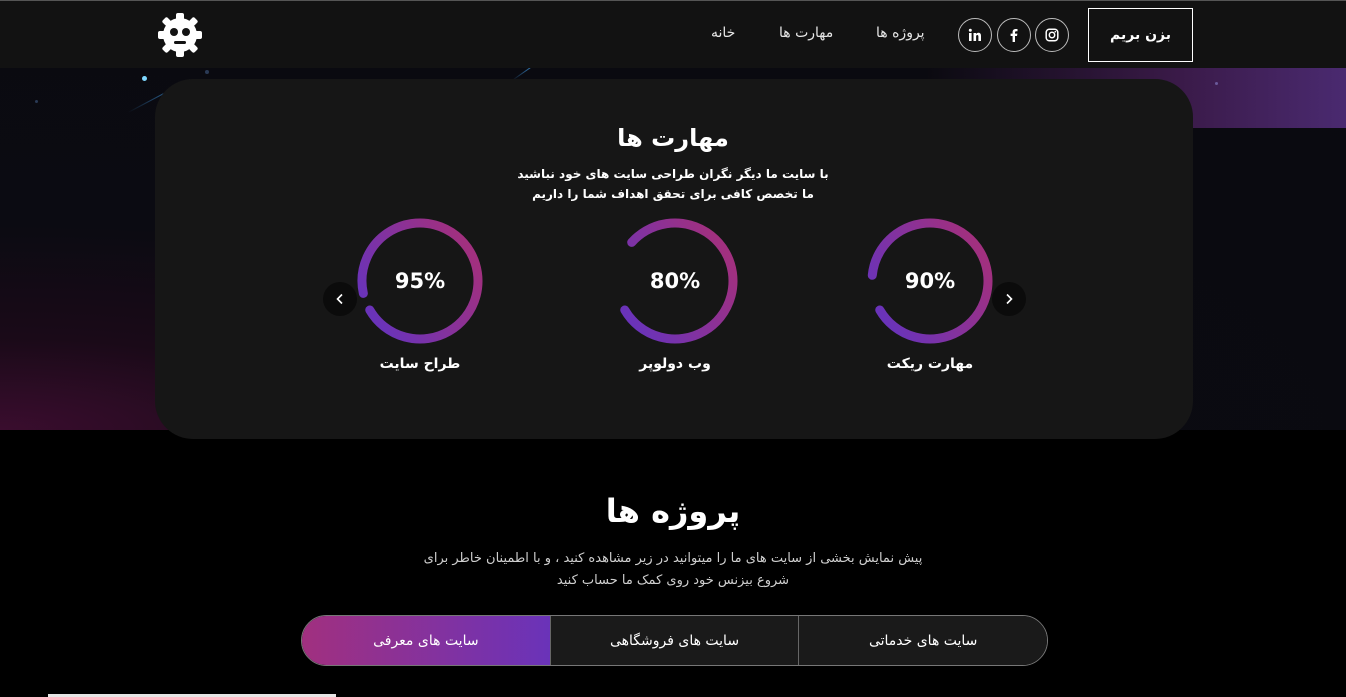 The height and width of the screenshot is (697, 1346). What do you see at coordinates (180, 35) in the screenshot?
I see `robot-gear-icon` at bounding box center [180, 35].